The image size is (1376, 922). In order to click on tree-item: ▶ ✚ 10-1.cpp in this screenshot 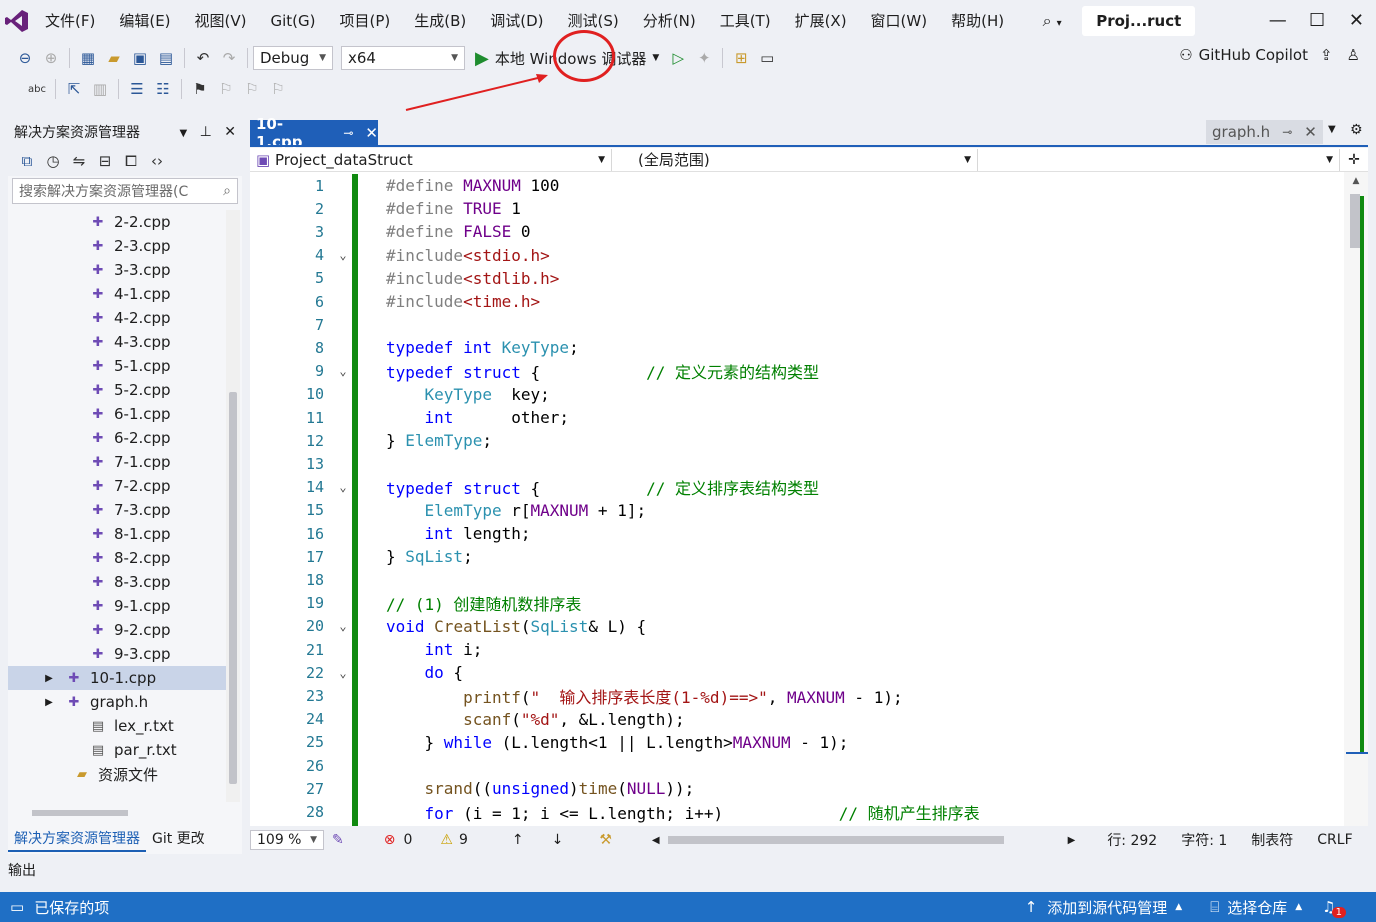, I will do `click(117, 678)`.